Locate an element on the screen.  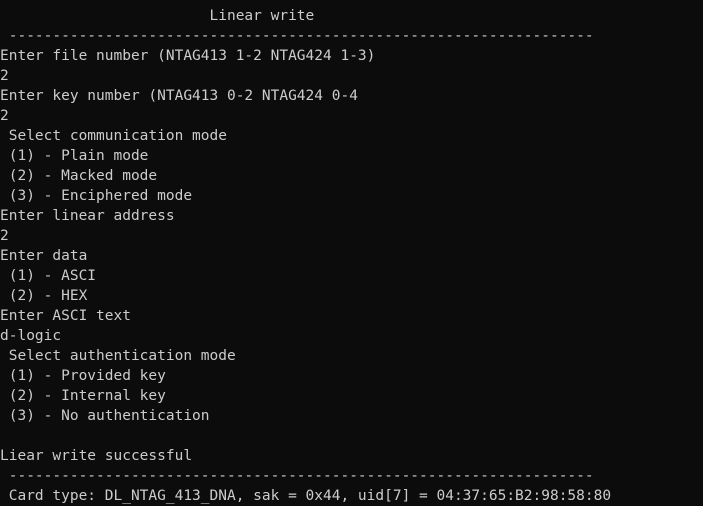
prompt-communication-mode: Select communication mode is located at coordinates (113, 136).